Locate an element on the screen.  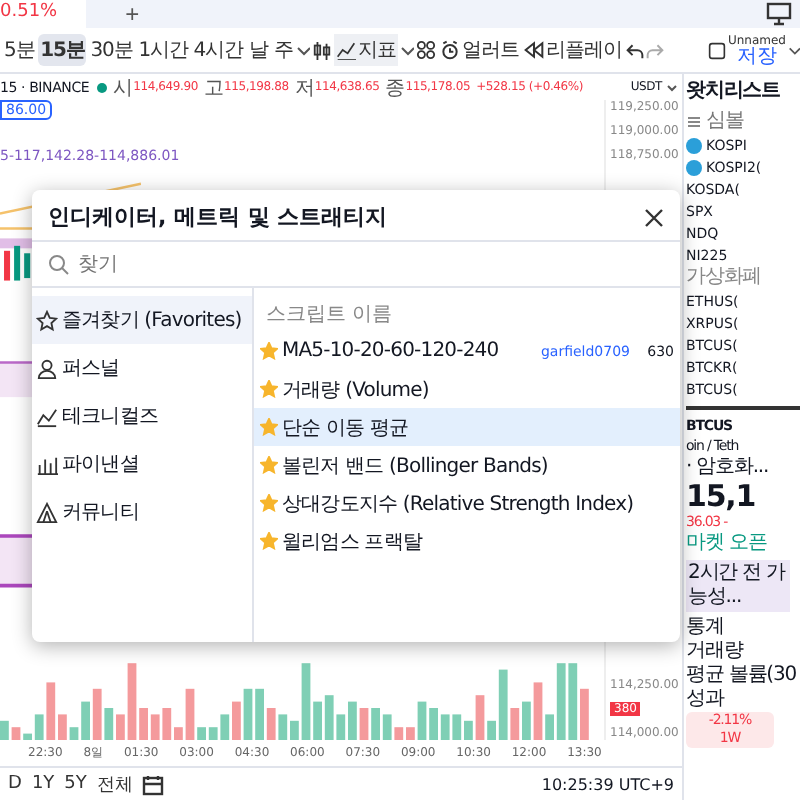
indicators-button: 지표 is located at coordinates (366, 50).